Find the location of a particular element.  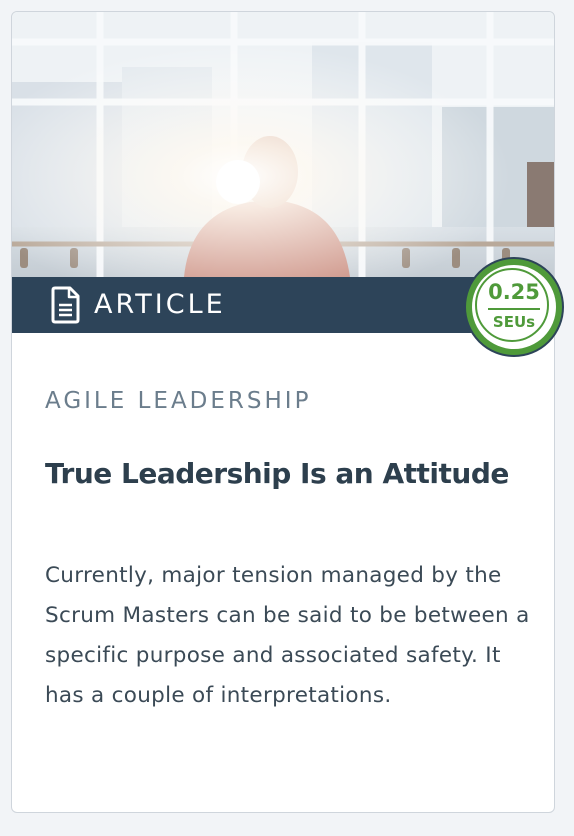

seu-badge-inner: 0.25 SEUs is located at coordinates (514, 307).